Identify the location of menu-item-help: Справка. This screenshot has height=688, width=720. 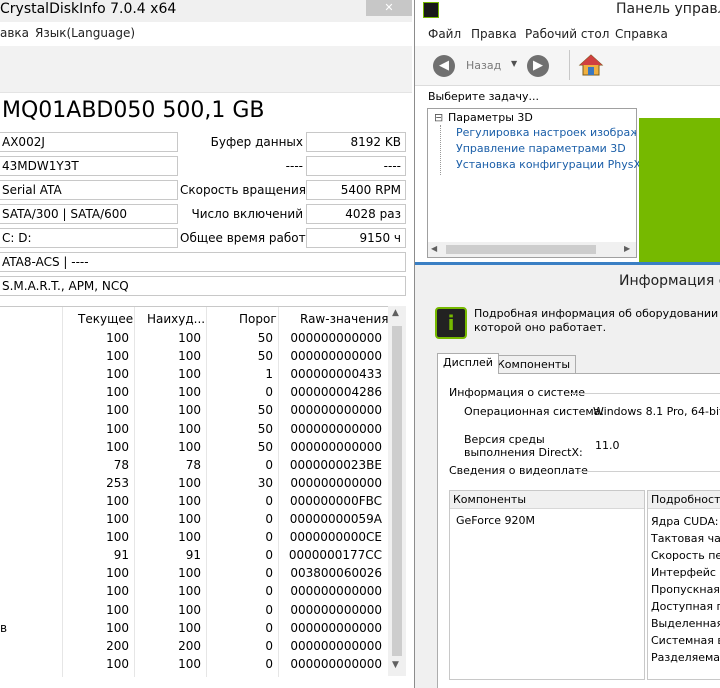
(641, 34).